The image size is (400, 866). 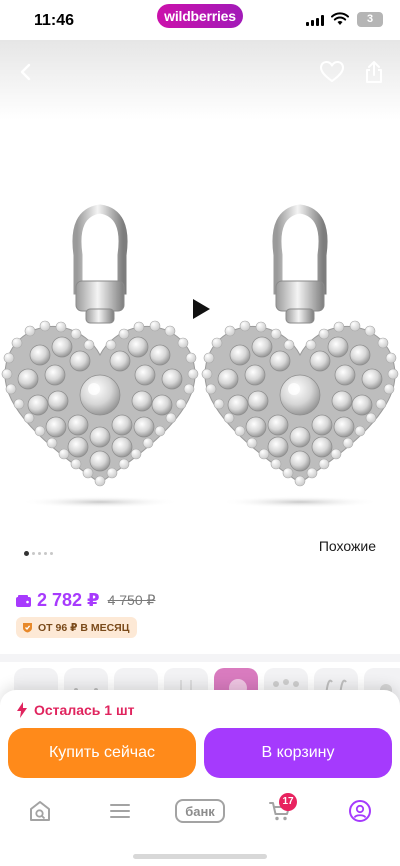 I want to click on cart-count-badge: 17, so click(x=288, y=802).